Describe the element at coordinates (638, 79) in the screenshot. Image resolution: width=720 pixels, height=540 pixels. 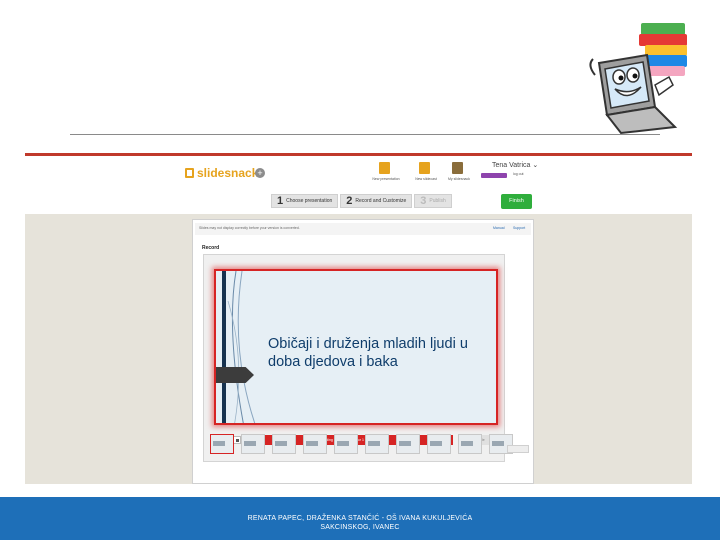
I see `laptop-with-books-clipart-icon` at that location.